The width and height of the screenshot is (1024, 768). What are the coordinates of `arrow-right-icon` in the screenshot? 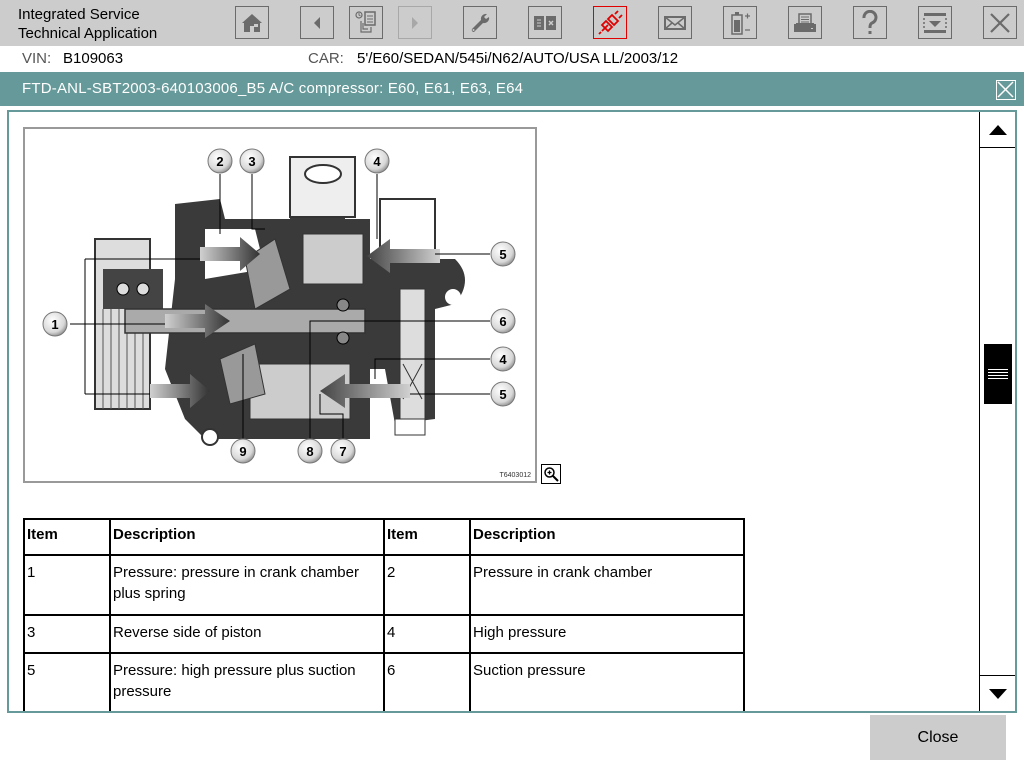 It's located at (415, 22).